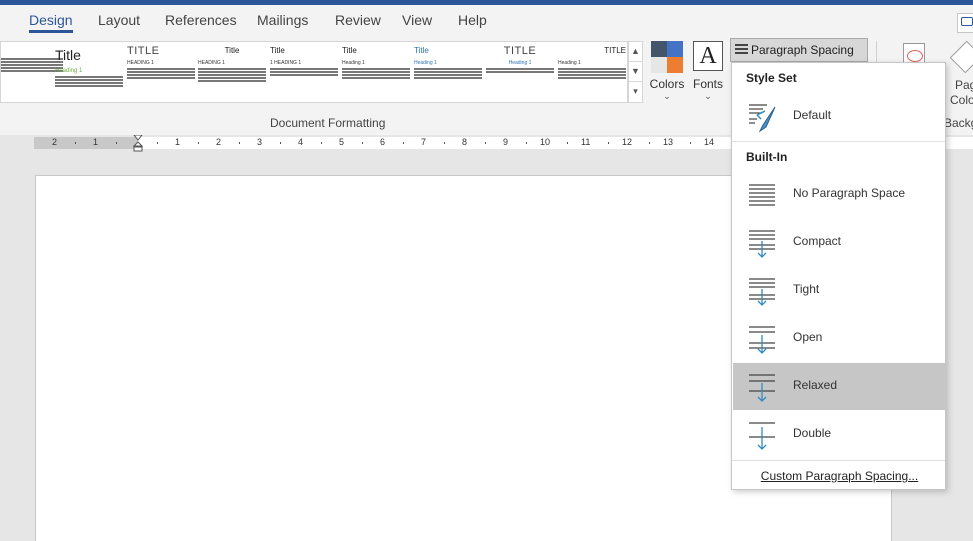 This screenshot has width=973, height=541. What do you see at coordinates (506, 142) in the screenshot?
I see `ruler-number: 9` at bounding box center [506, 142].